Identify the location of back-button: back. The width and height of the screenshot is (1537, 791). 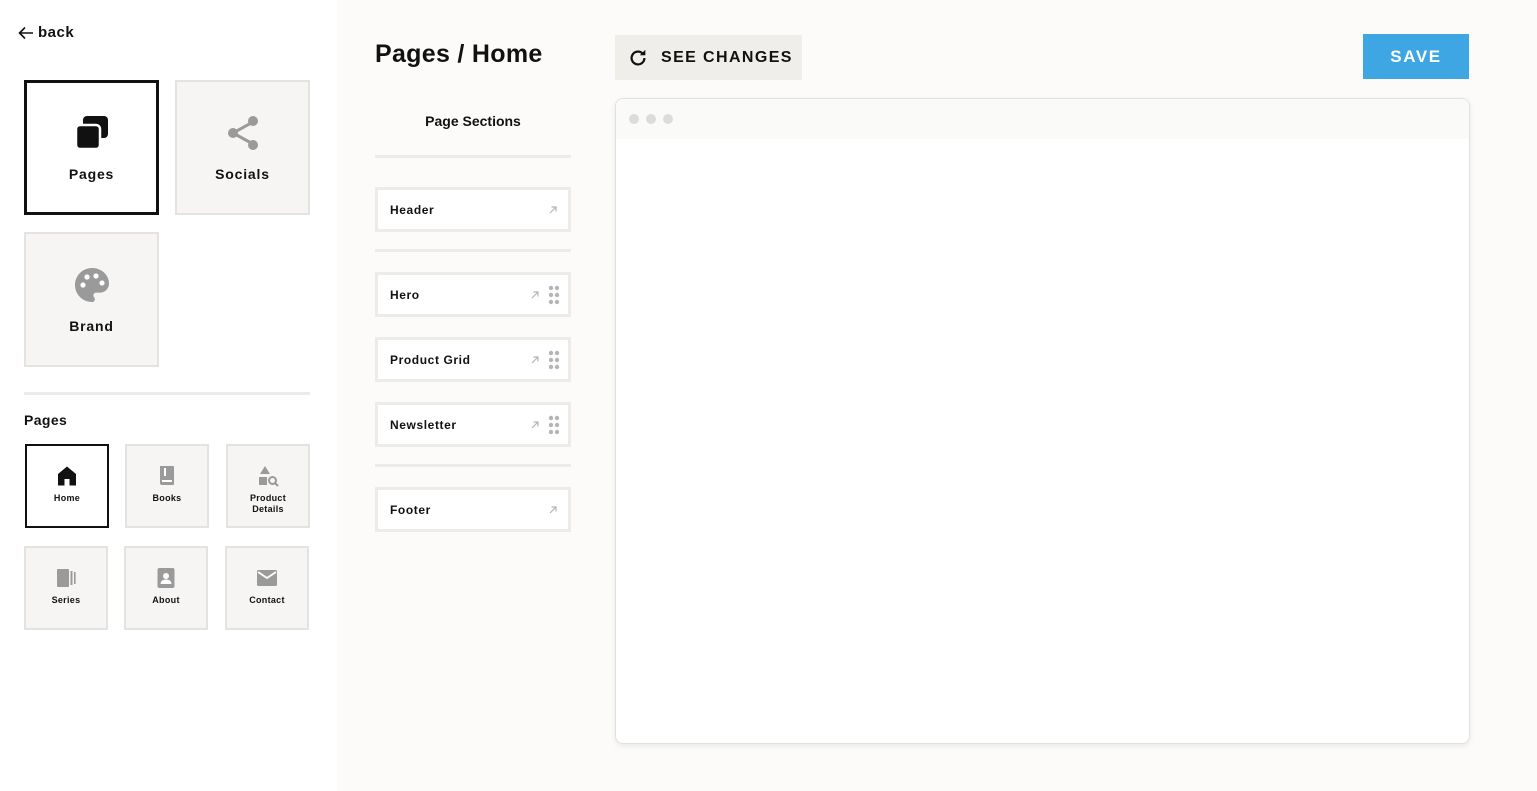
(46, 32).